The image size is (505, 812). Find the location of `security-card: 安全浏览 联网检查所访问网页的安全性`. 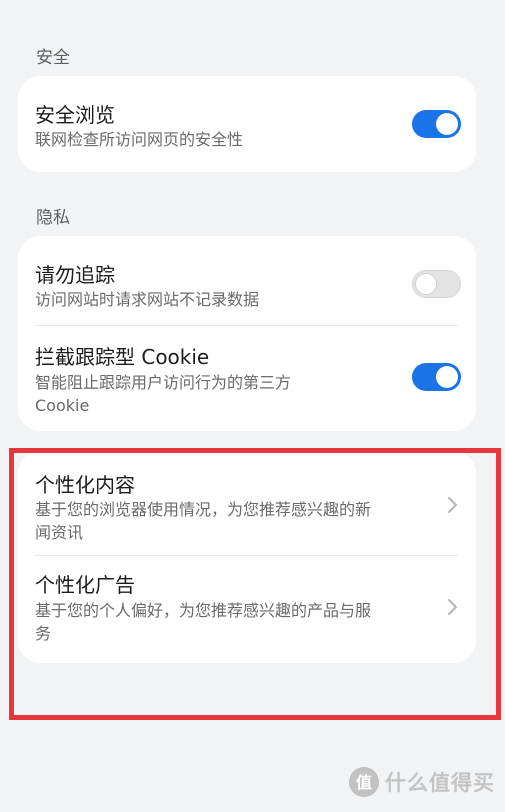

security-card: 安全浏览 联网检查所访问网页的安全性 is located at coordinates (247, 124).